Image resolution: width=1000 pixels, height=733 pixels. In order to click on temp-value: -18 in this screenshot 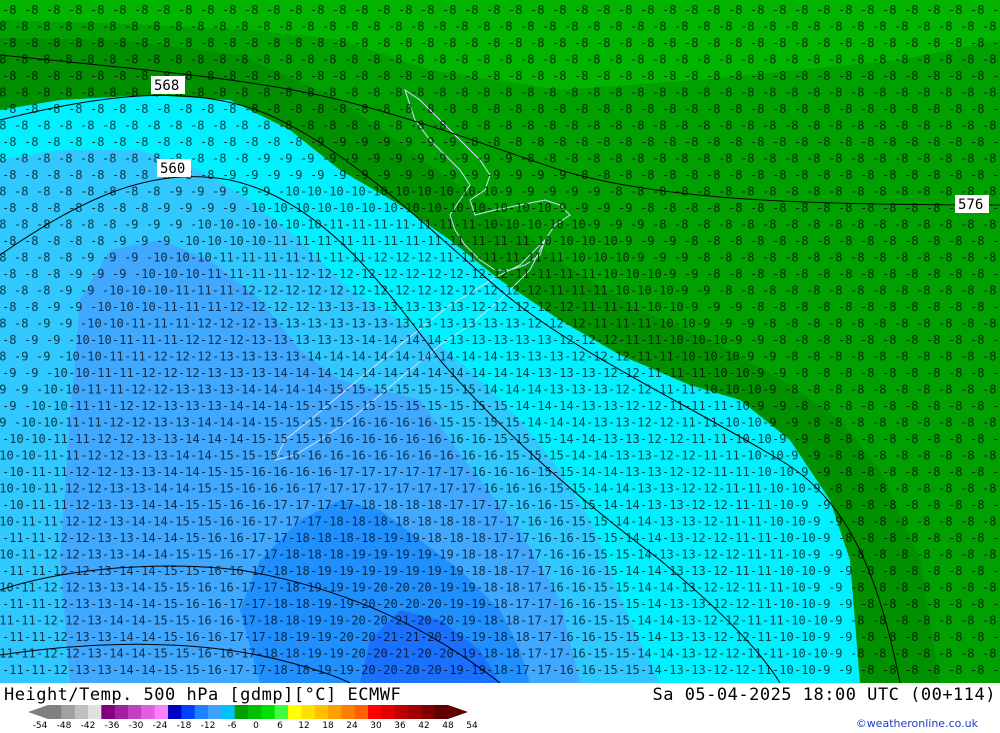, I will do `click(465, 555)`.